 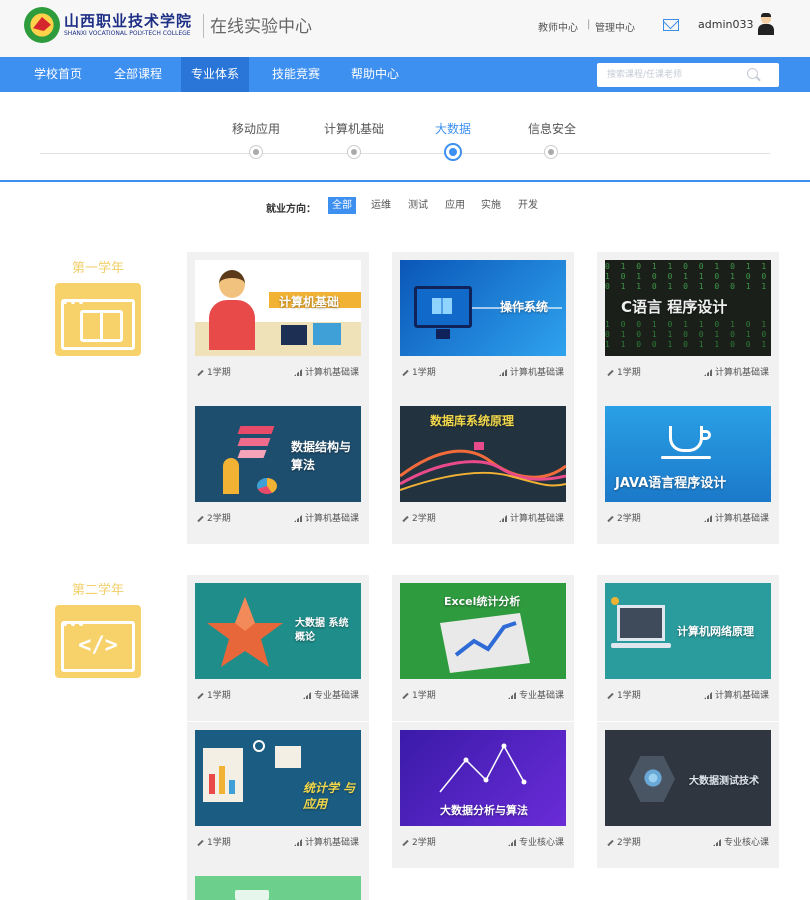 What do you see at coordinates (296, 74) in the screenshot?
I see `nav-item-competitions: 技能竞赛` at bounding box center [296, 74].